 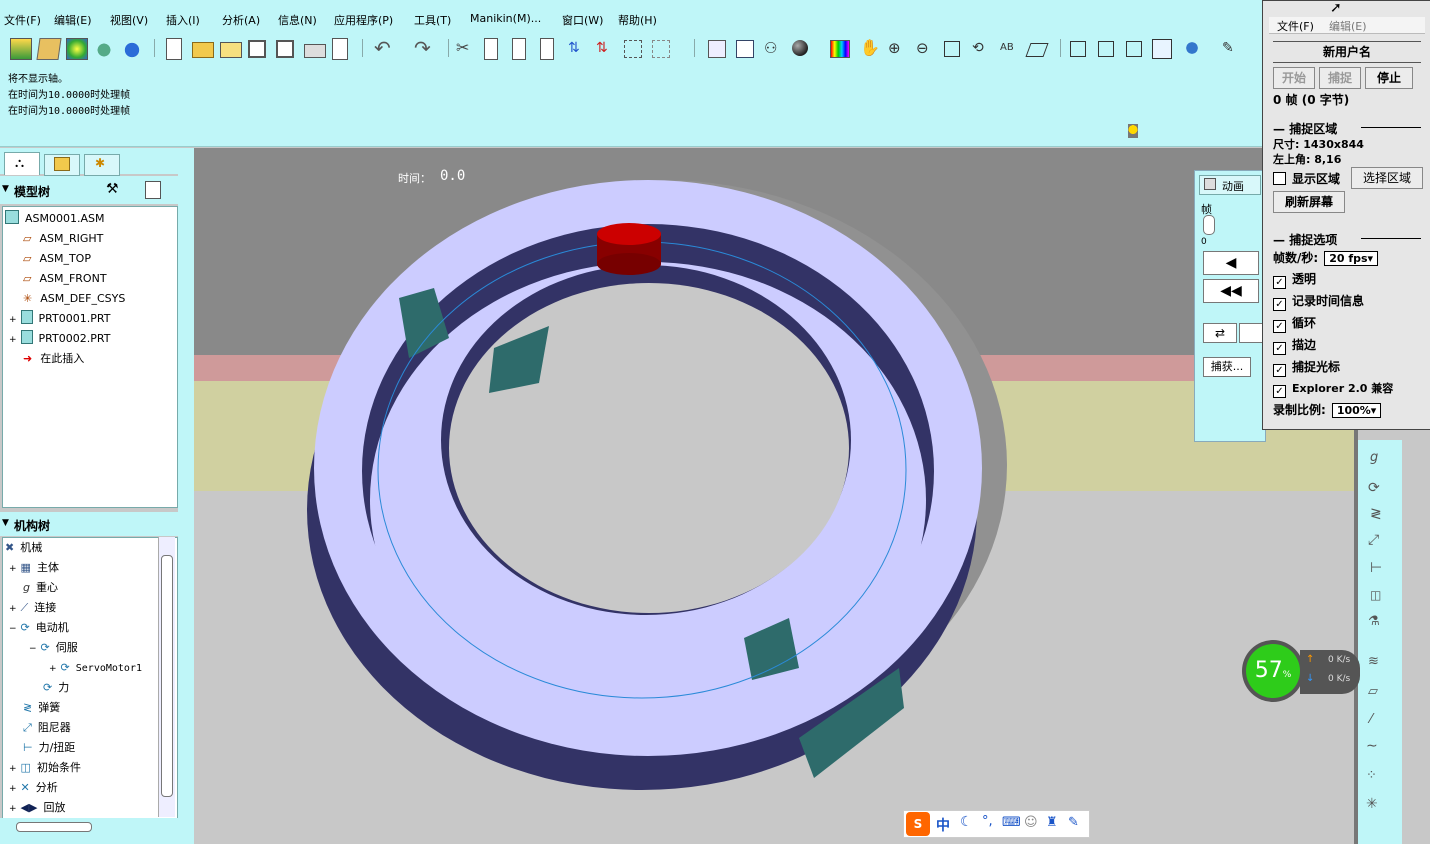 What do you see at coordinates (987, 821) in the screenshot?
I see `punctuation-icon: °,` at bounding box center [987, 821].